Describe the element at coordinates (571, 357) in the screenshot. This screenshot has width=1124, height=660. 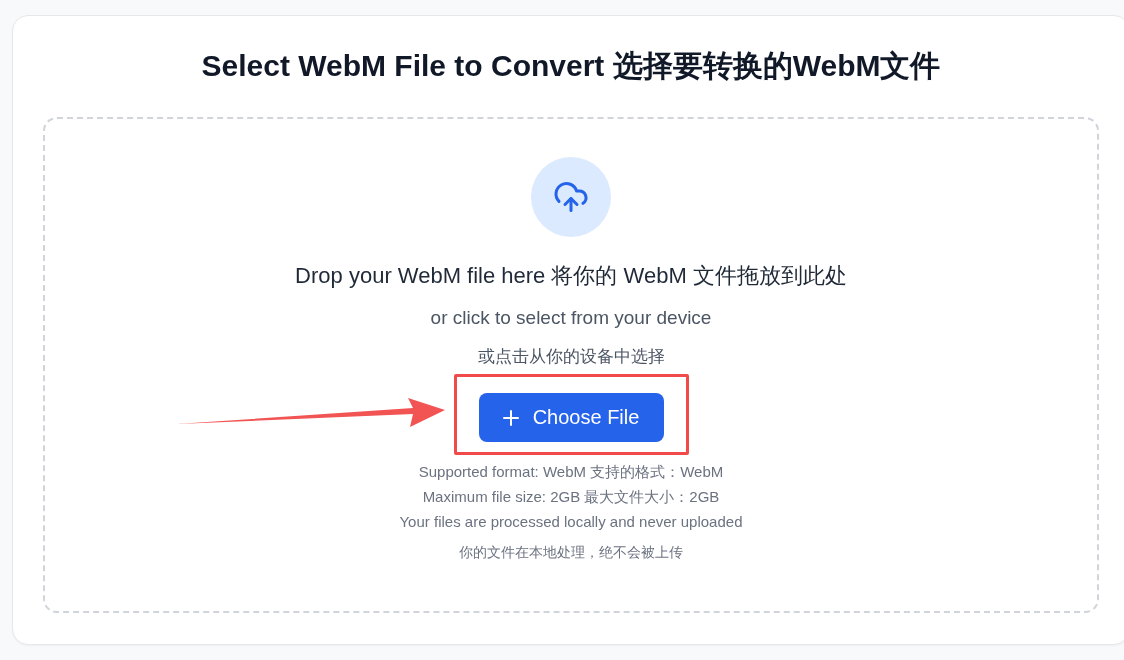
I see `select-hint-zh: 或点击从你的设备中选择` at that location.